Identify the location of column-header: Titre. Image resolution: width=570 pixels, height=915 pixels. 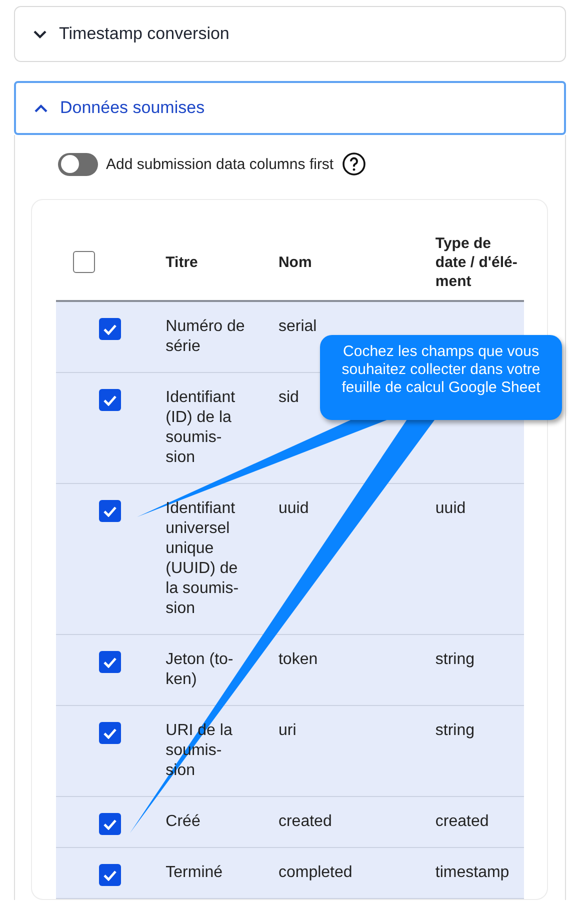
(182, 262).